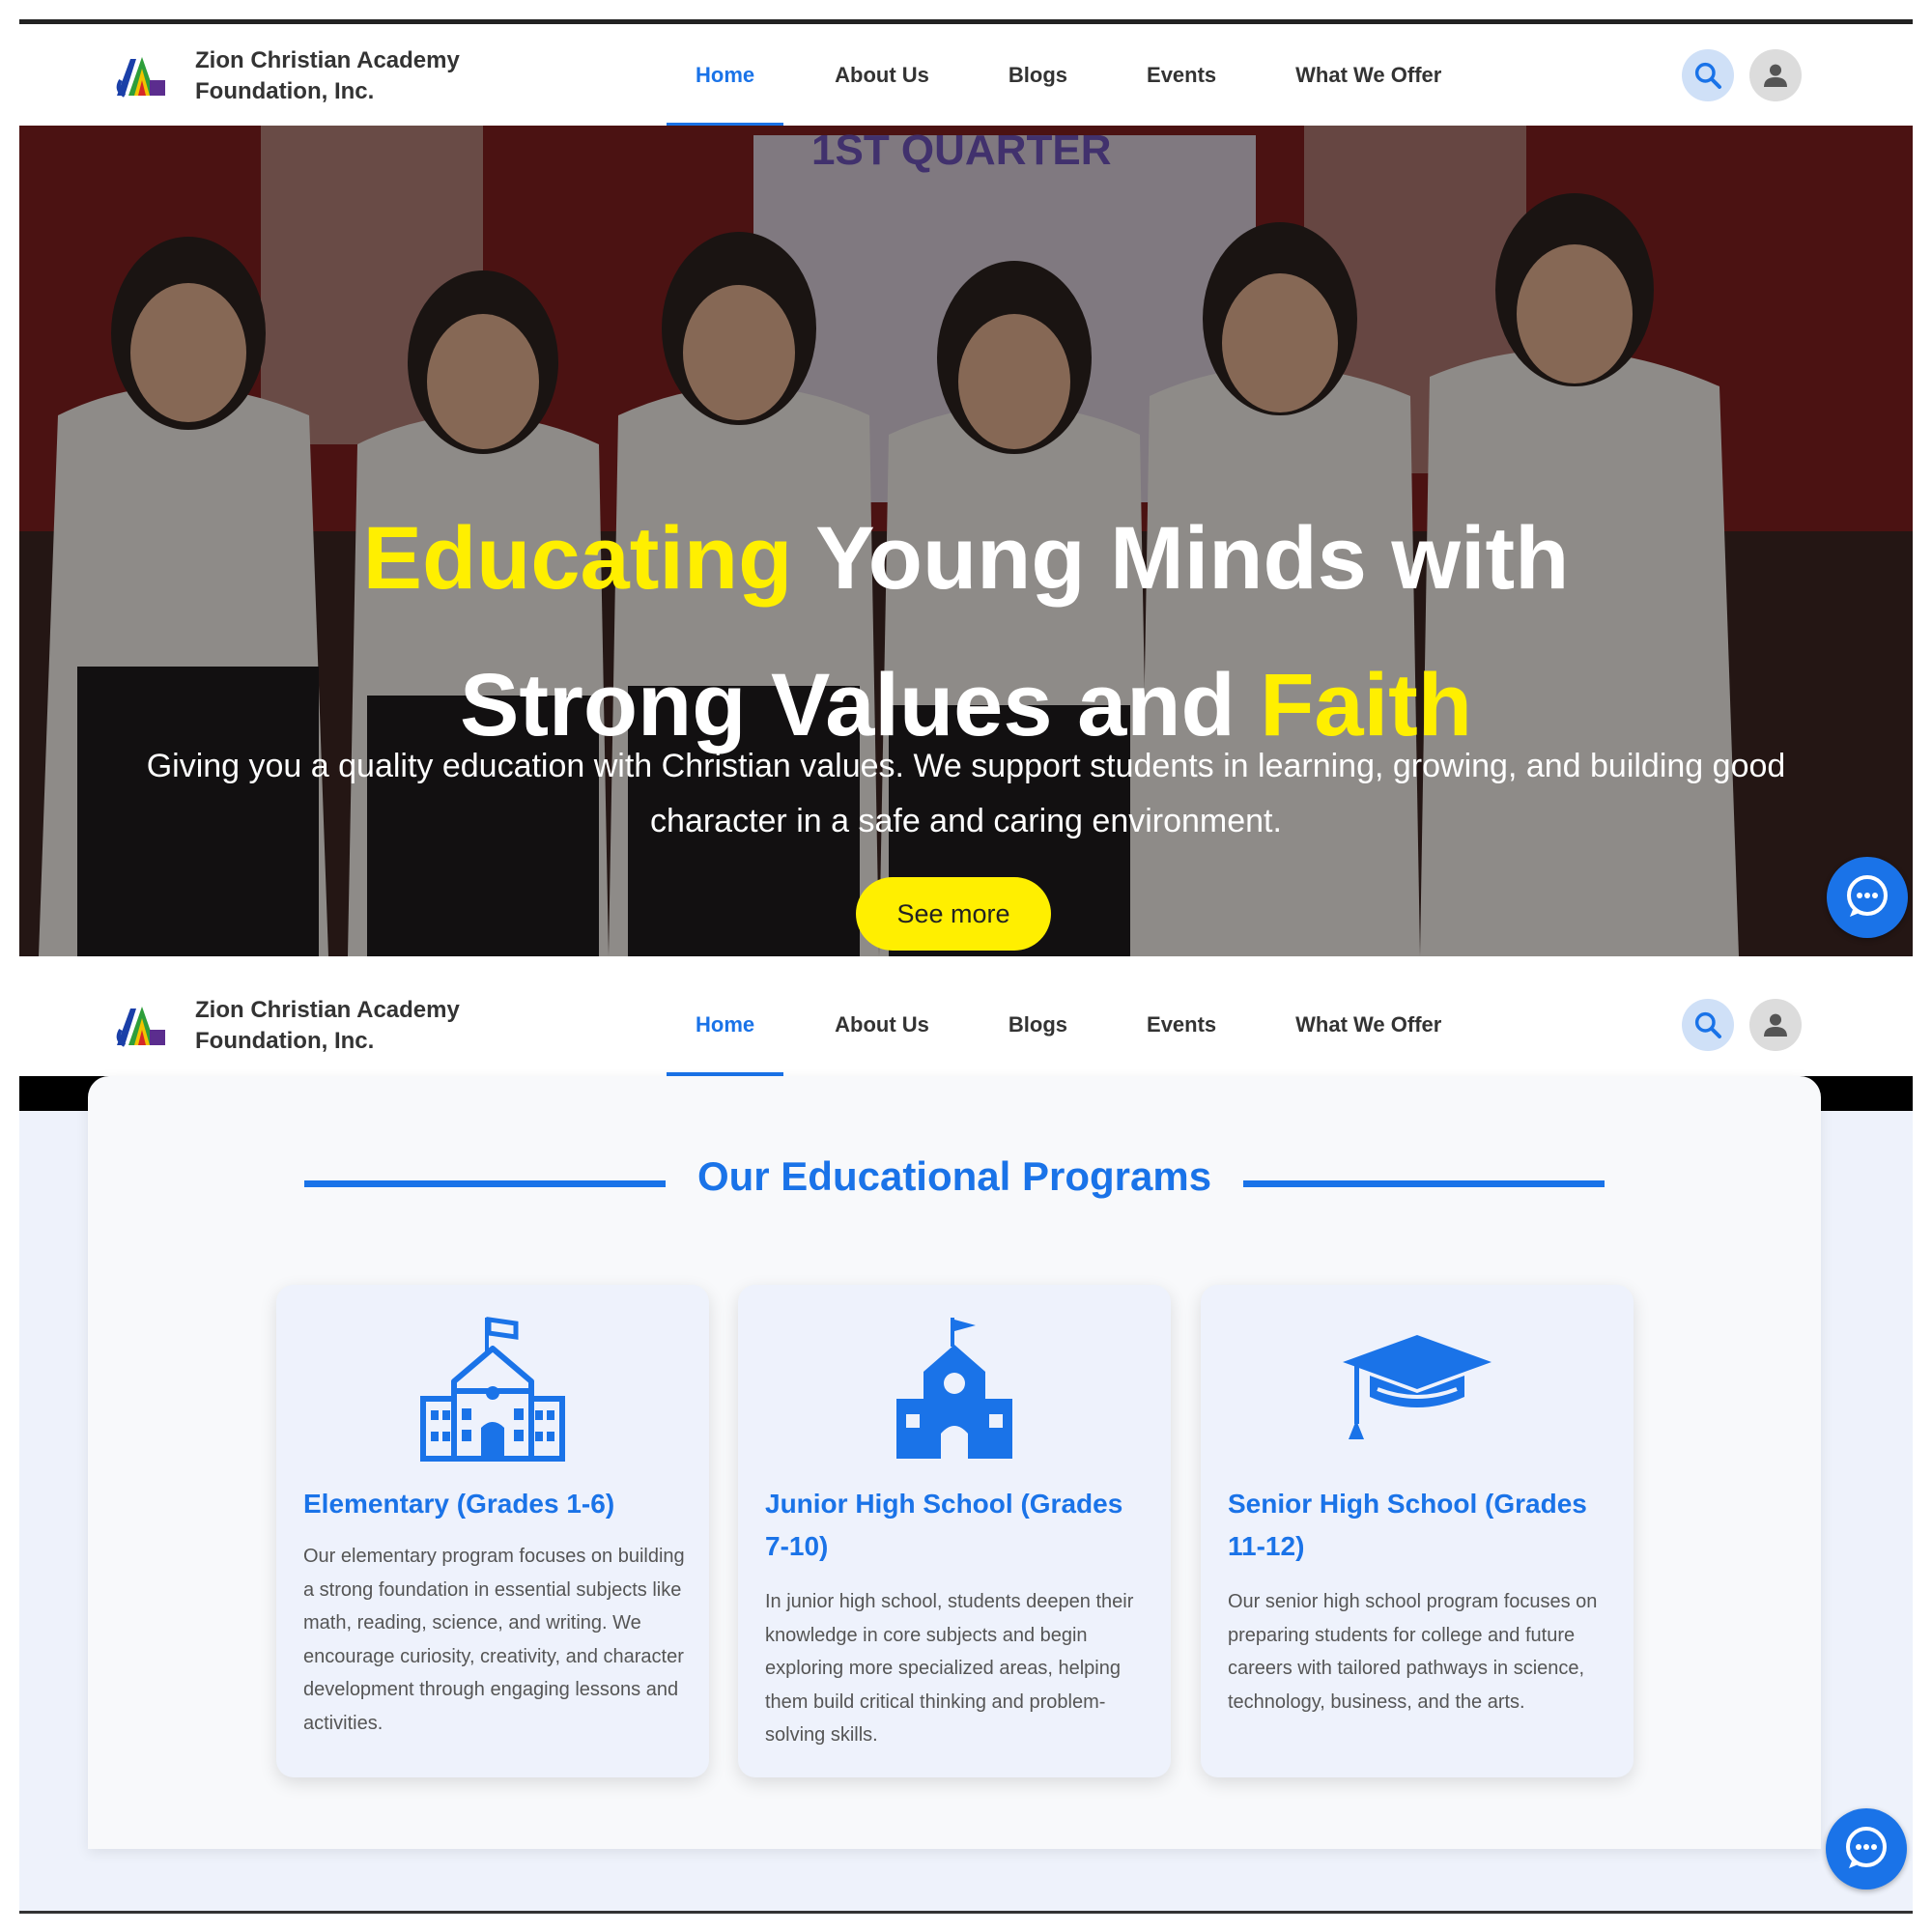 This screenshot has width=1932, height=1932. I want to click on hero-title-part-2: Young Minds with, so click(1181, 558).